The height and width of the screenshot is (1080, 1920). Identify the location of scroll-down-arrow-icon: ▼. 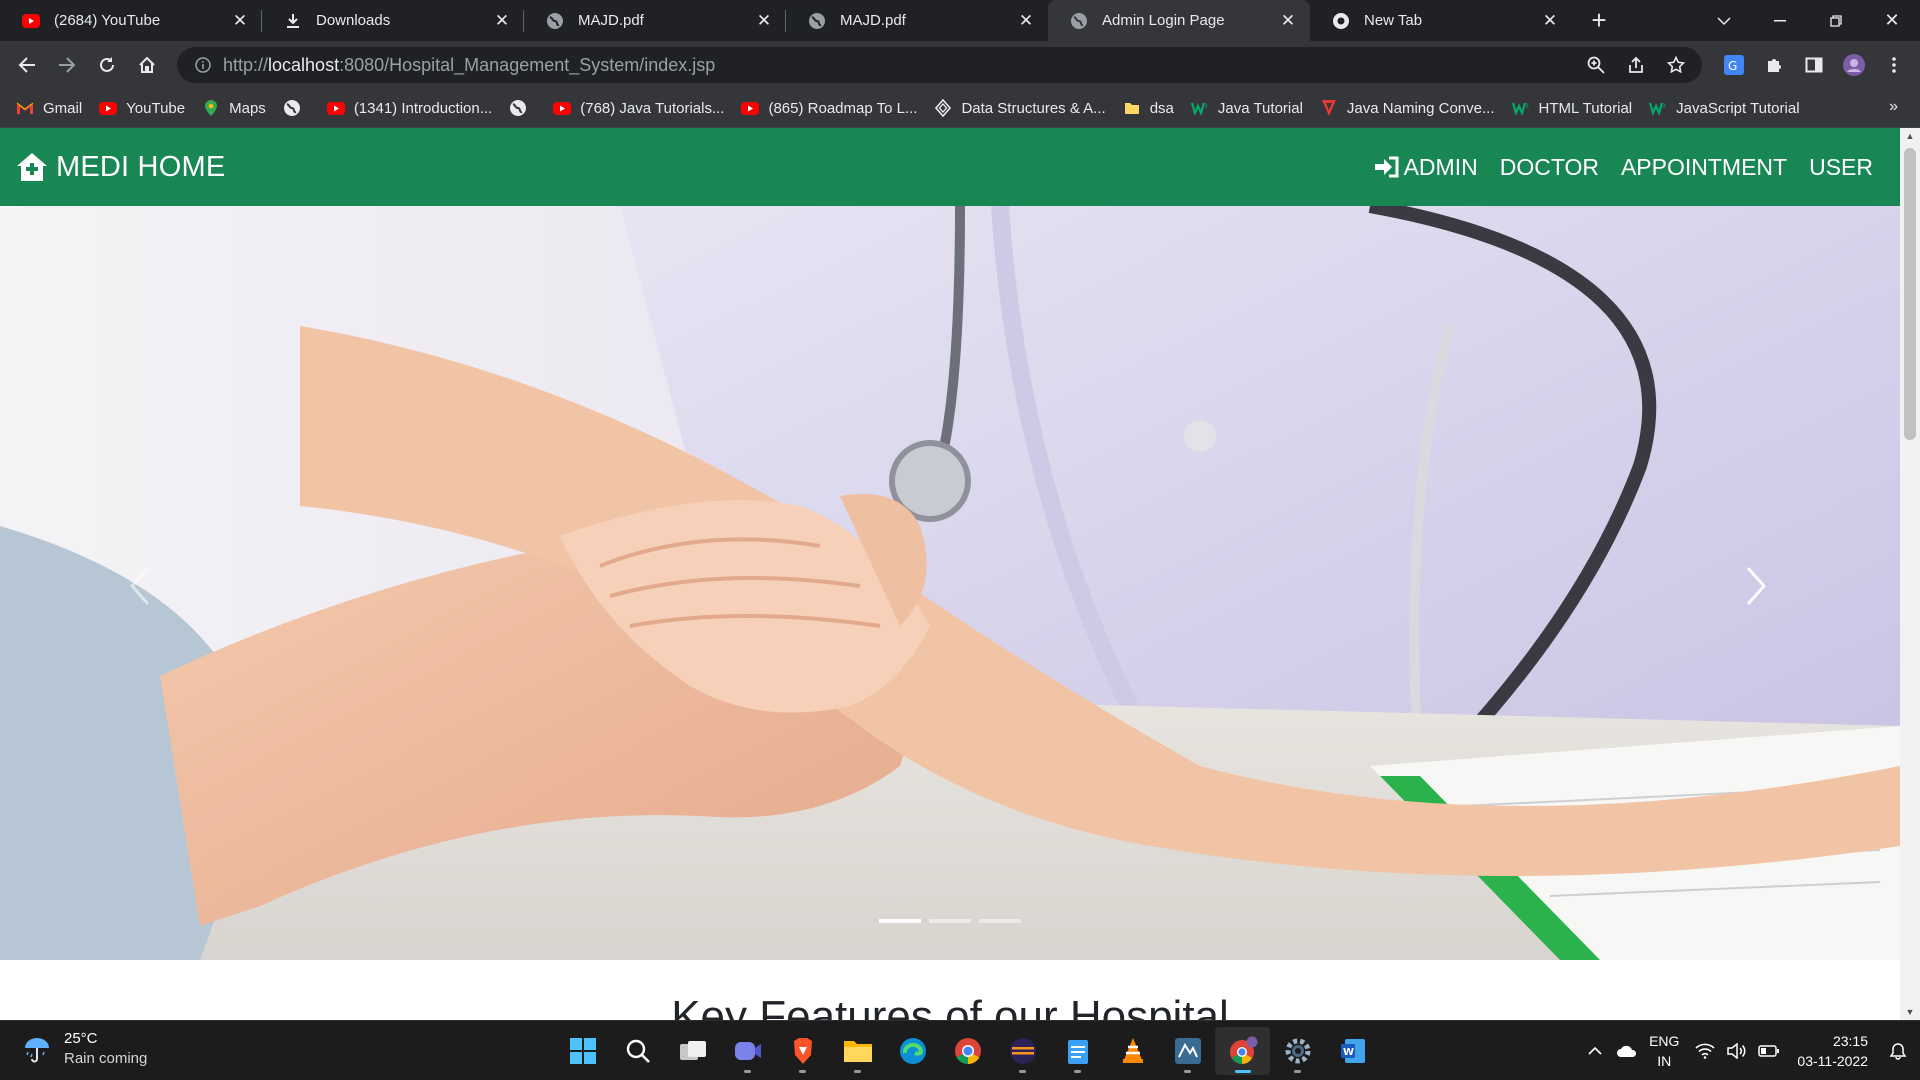
(1910, 1012).